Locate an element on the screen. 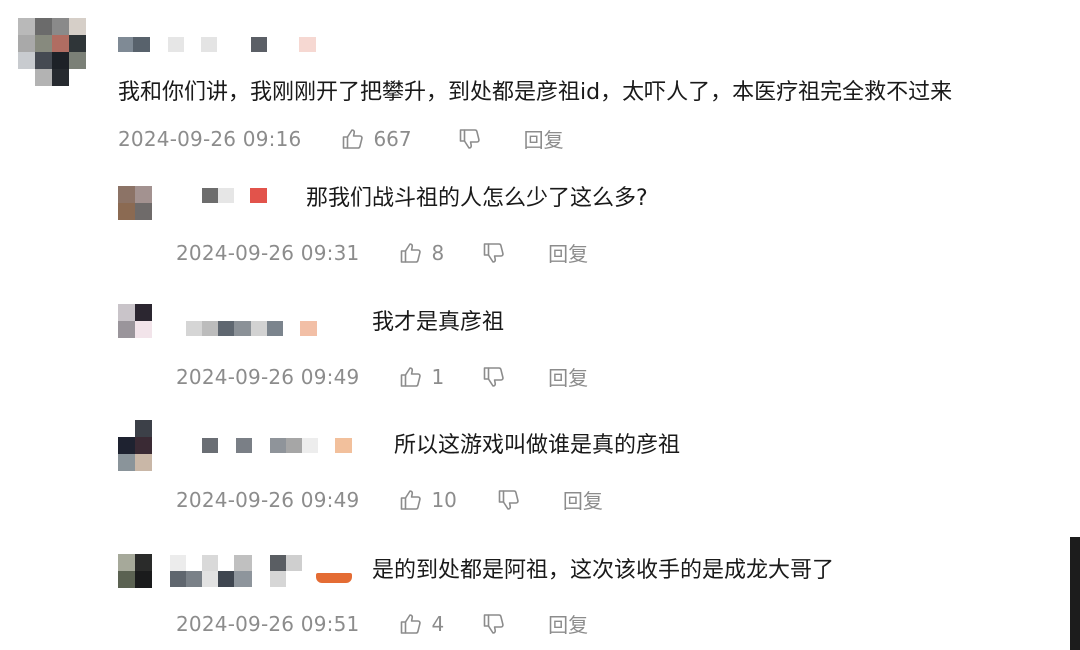 Image resolution: width=1080 pixels, height=650 pixels. like-button: 667 is located at coordinates (376, 138).